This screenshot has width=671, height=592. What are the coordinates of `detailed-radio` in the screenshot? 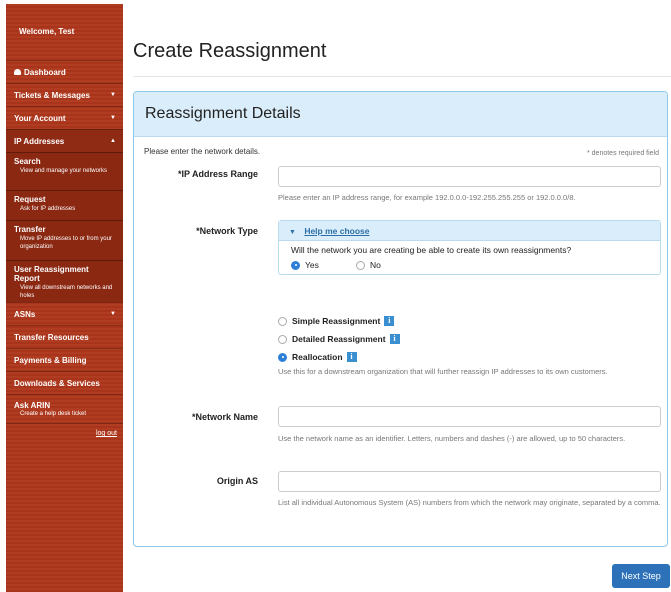 It's located at (282, 339).